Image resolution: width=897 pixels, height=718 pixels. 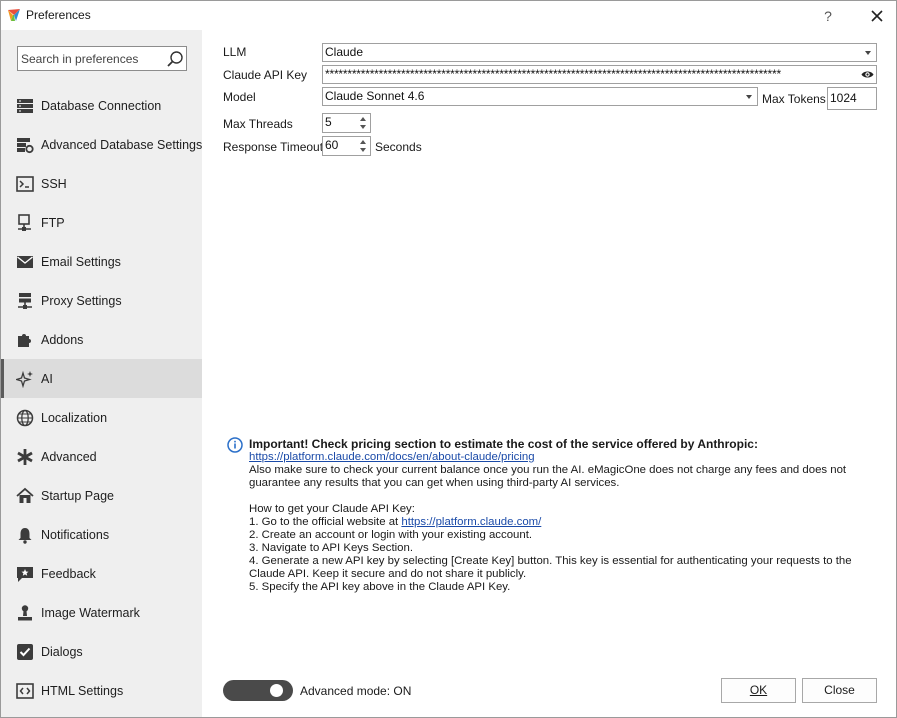 I want to click on max-threads-spinbox: 5, so click(x=346, y=123).